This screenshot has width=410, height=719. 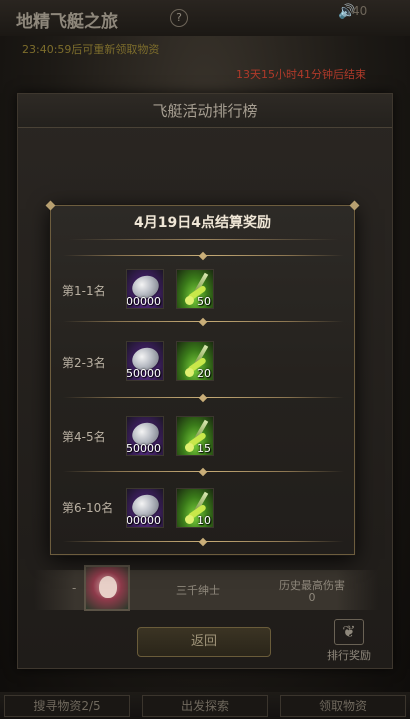 I want to click on popup-title: 4月19日4点结算奖励, so click(x=202, y=223).